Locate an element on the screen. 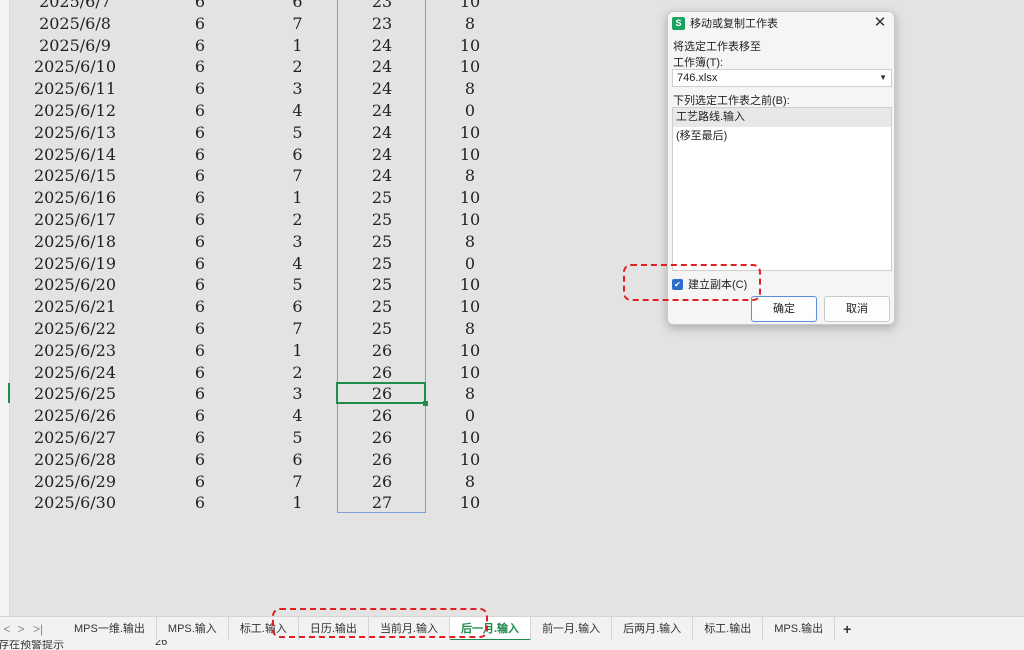  status-warning-text: 存在预警提示 is located at coordinates (32, 645).